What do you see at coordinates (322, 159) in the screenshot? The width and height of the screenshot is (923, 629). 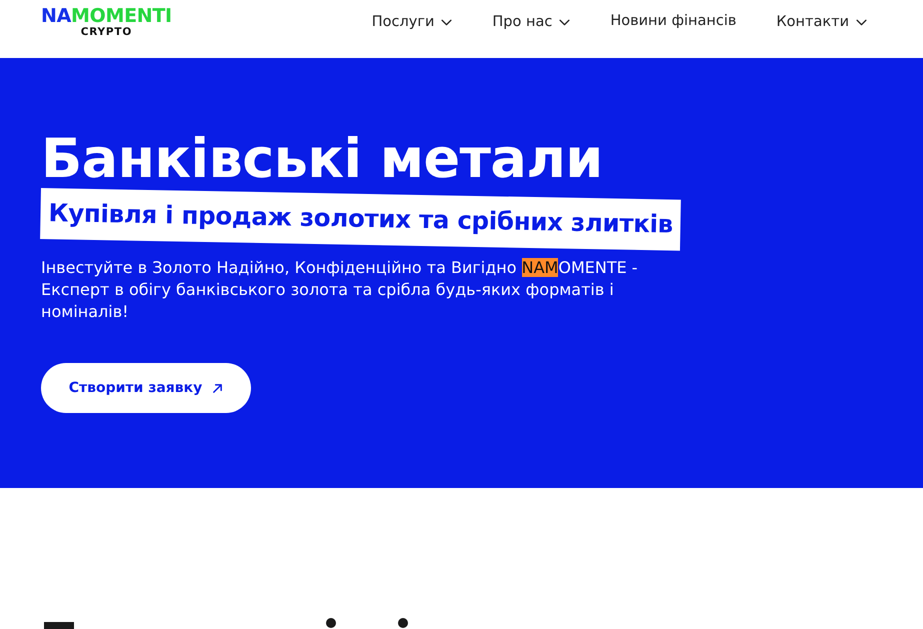 I see `hero-title: Банківські метали` at bounding box center [322, 159].